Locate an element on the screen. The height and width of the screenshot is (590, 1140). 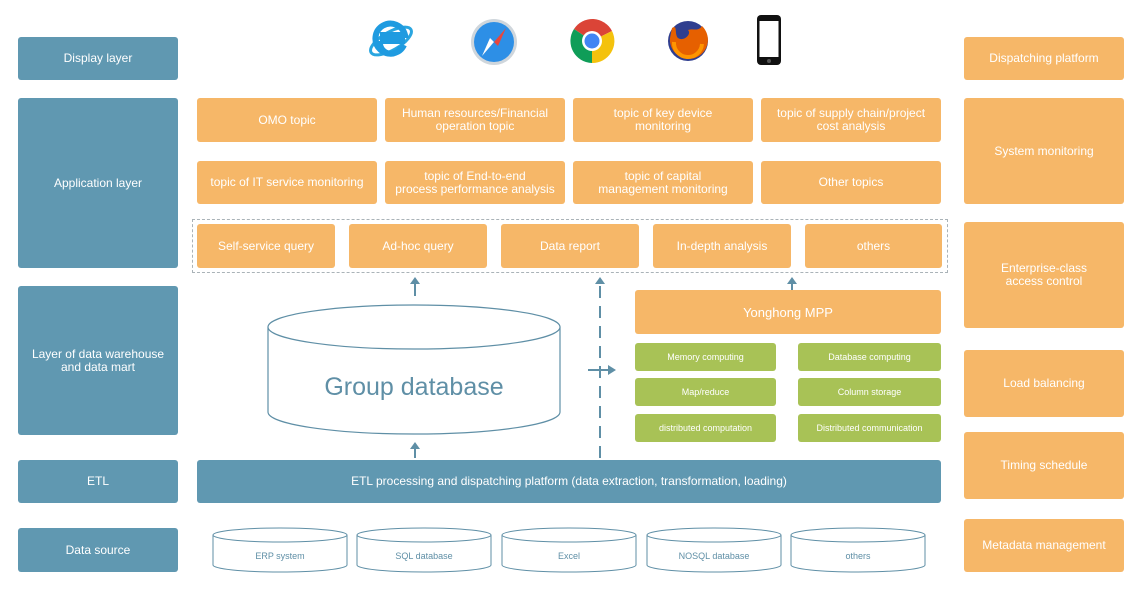
mpp-distributed-computation: distributed computation is located at coordinates (705, 428).